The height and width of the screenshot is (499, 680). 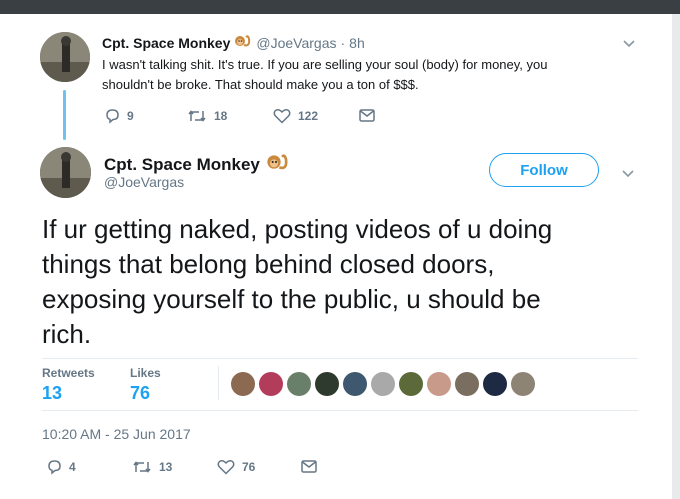 What do you see at coordinates (64, 115) in the screenshot?
I see `thread-connector` at bounding box center [64, 115].